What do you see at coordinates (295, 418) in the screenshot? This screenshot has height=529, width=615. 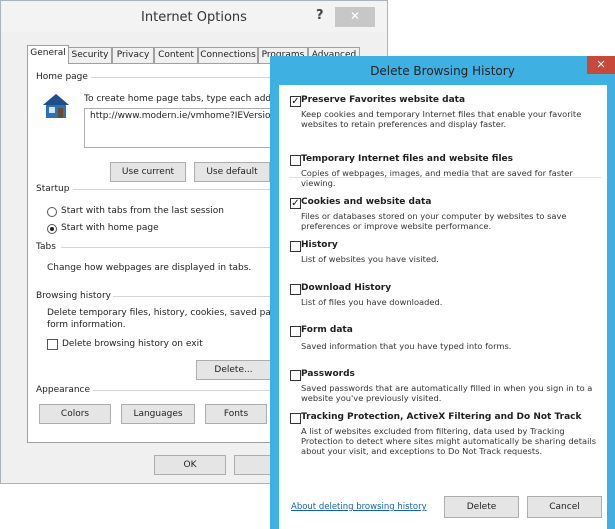 I see `tracking-protection-checkbox` at bounding box center [295, 418].